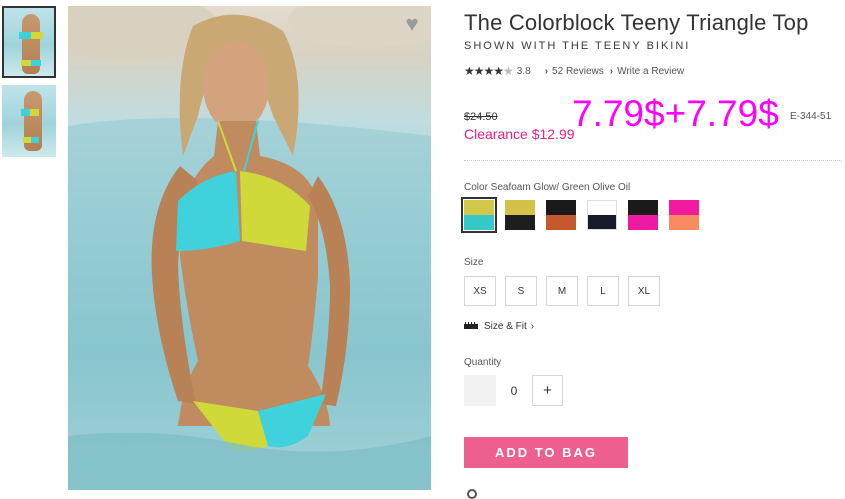  I want to click on quantity-increase-button: +, so click(547, 390).